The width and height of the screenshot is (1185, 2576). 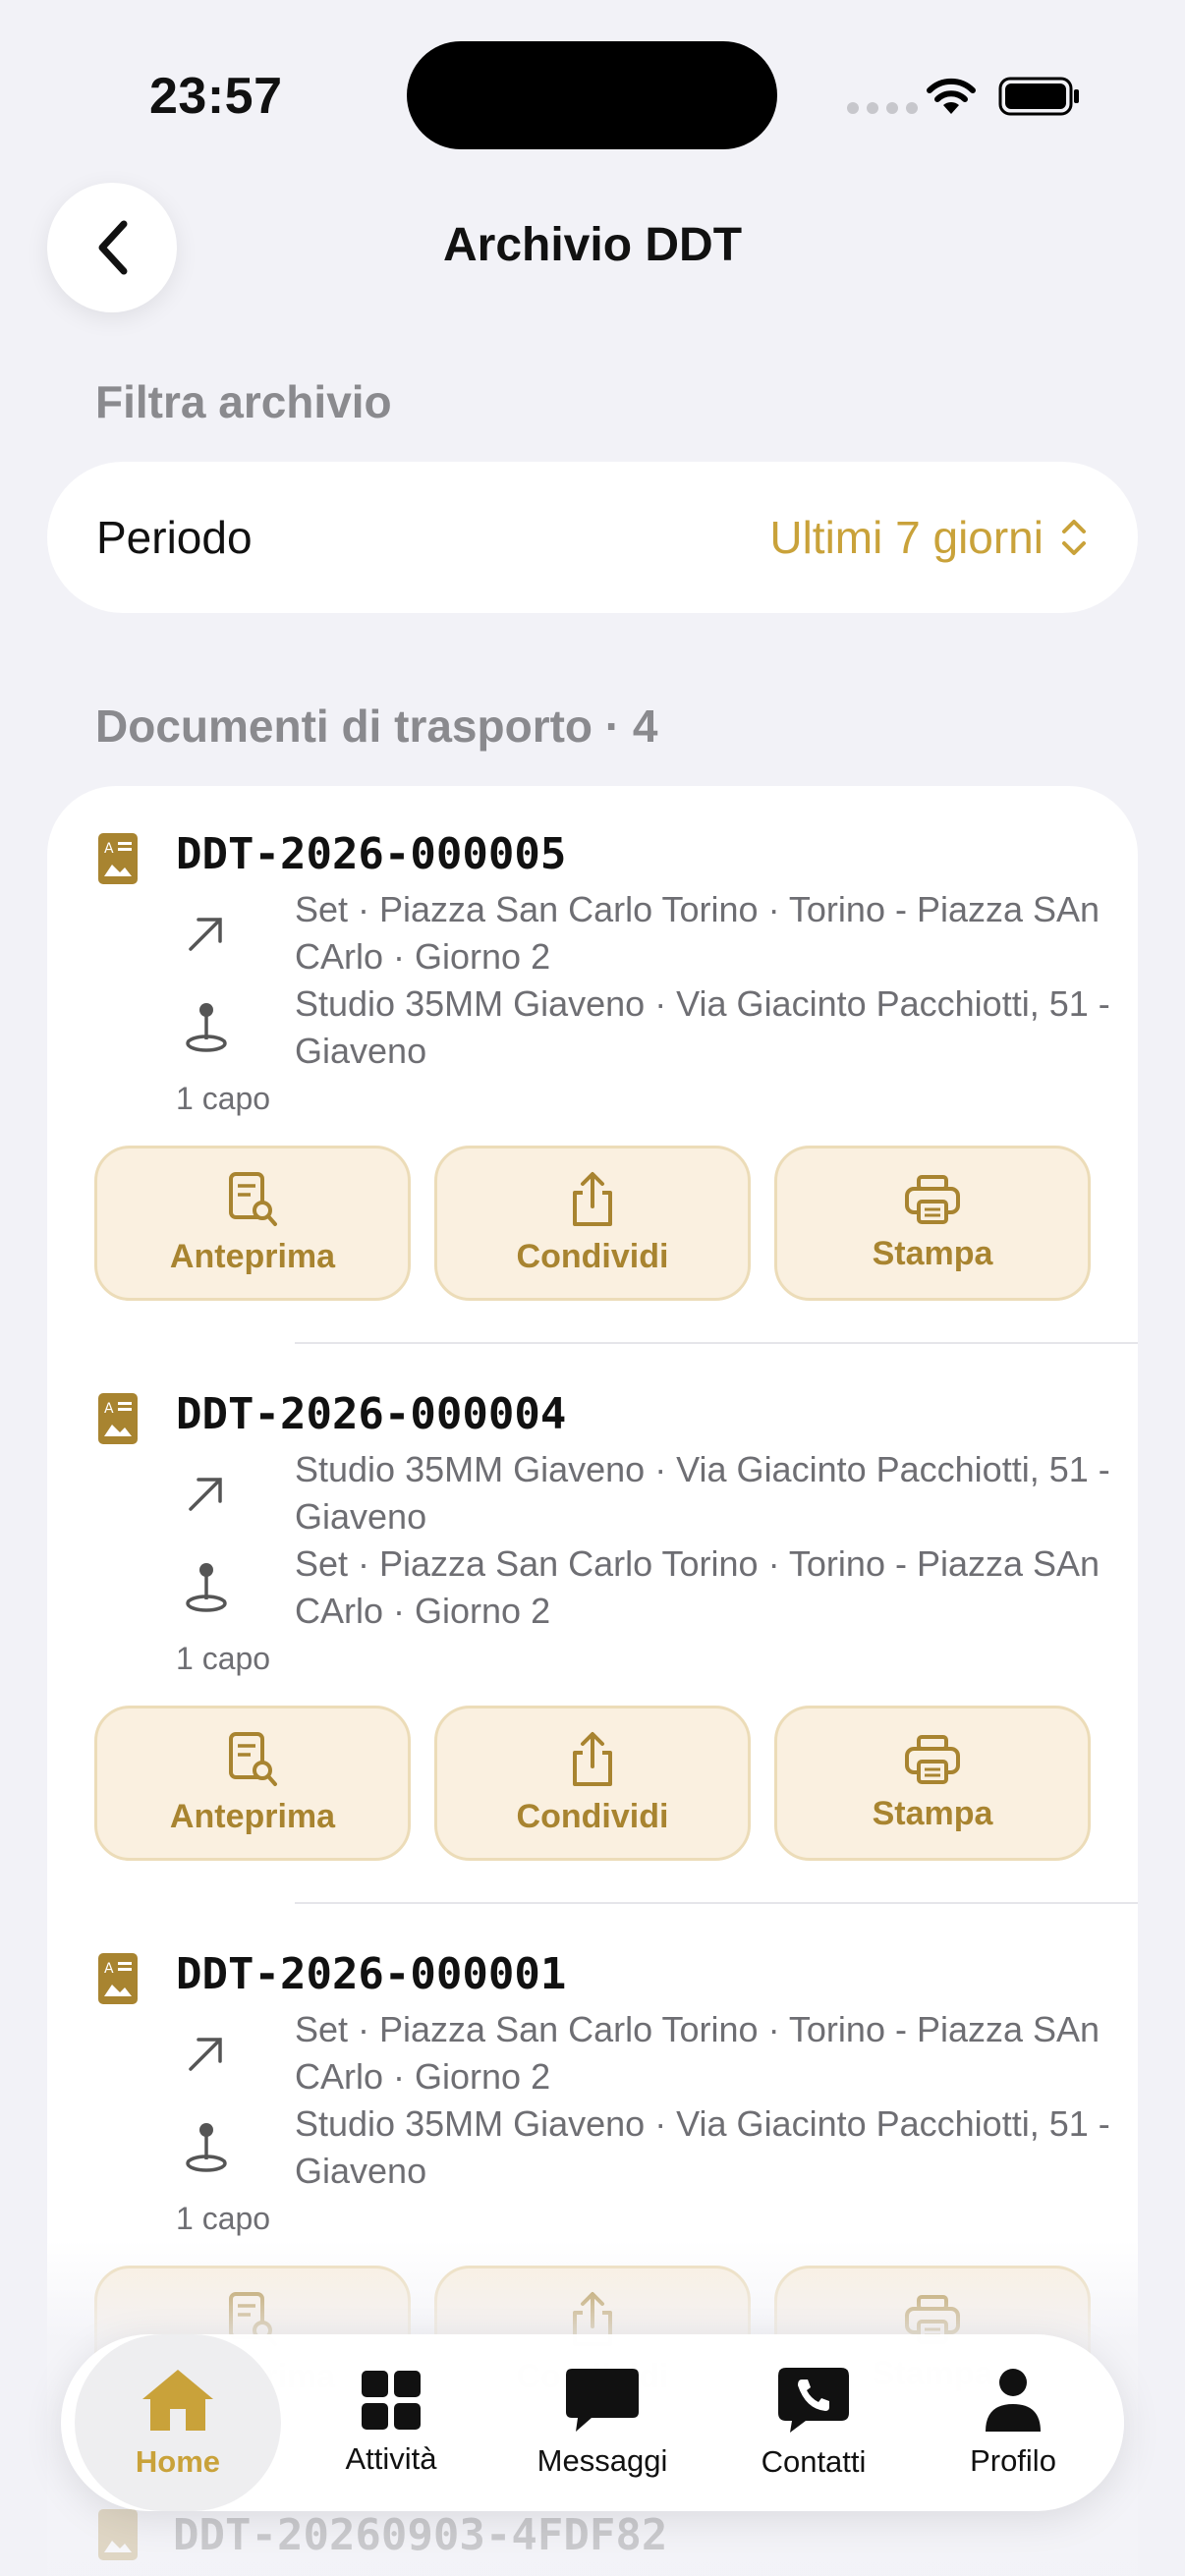 I want to click on tab-contacts-label: Contatti, so click(x=814, y=2461).